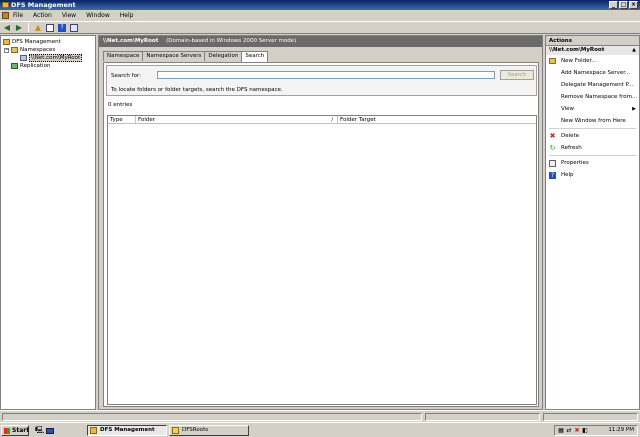  What do you see at coordinates (5, 5) in the screenshot?
I see `dfs-app-icon` at bounding box center [5, 5].